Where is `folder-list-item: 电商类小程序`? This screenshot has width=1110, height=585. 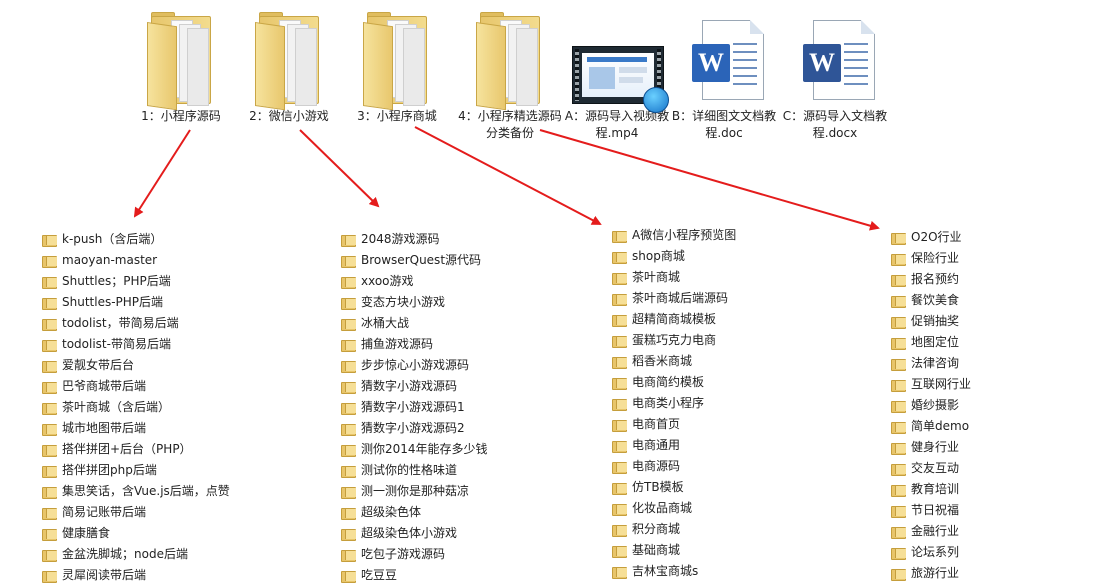
folder-list-item: 电商类小程序 is located at coordinates (674, 402).